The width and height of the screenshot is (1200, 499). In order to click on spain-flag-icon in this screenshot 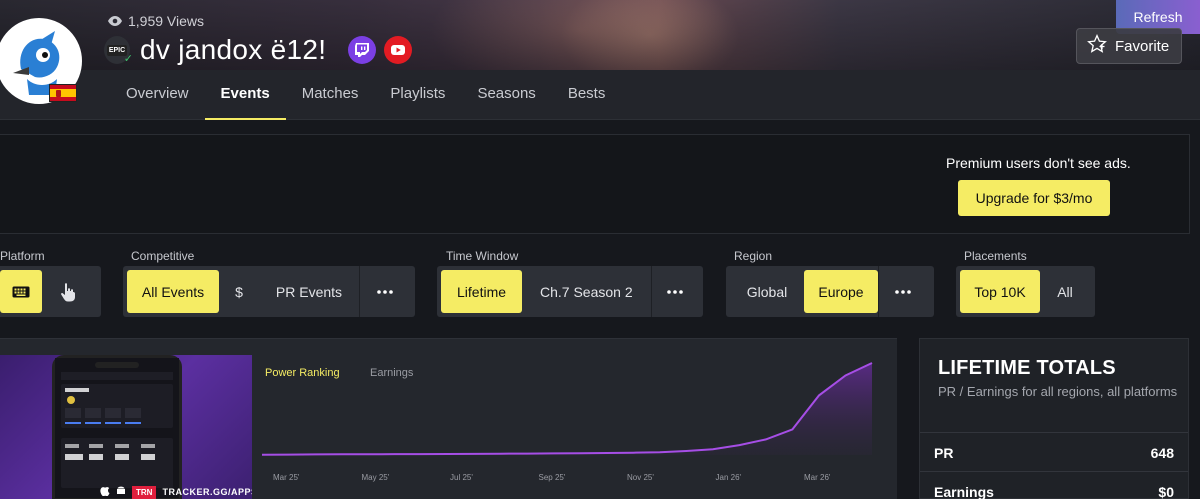, I will do `click(63, 93)`.